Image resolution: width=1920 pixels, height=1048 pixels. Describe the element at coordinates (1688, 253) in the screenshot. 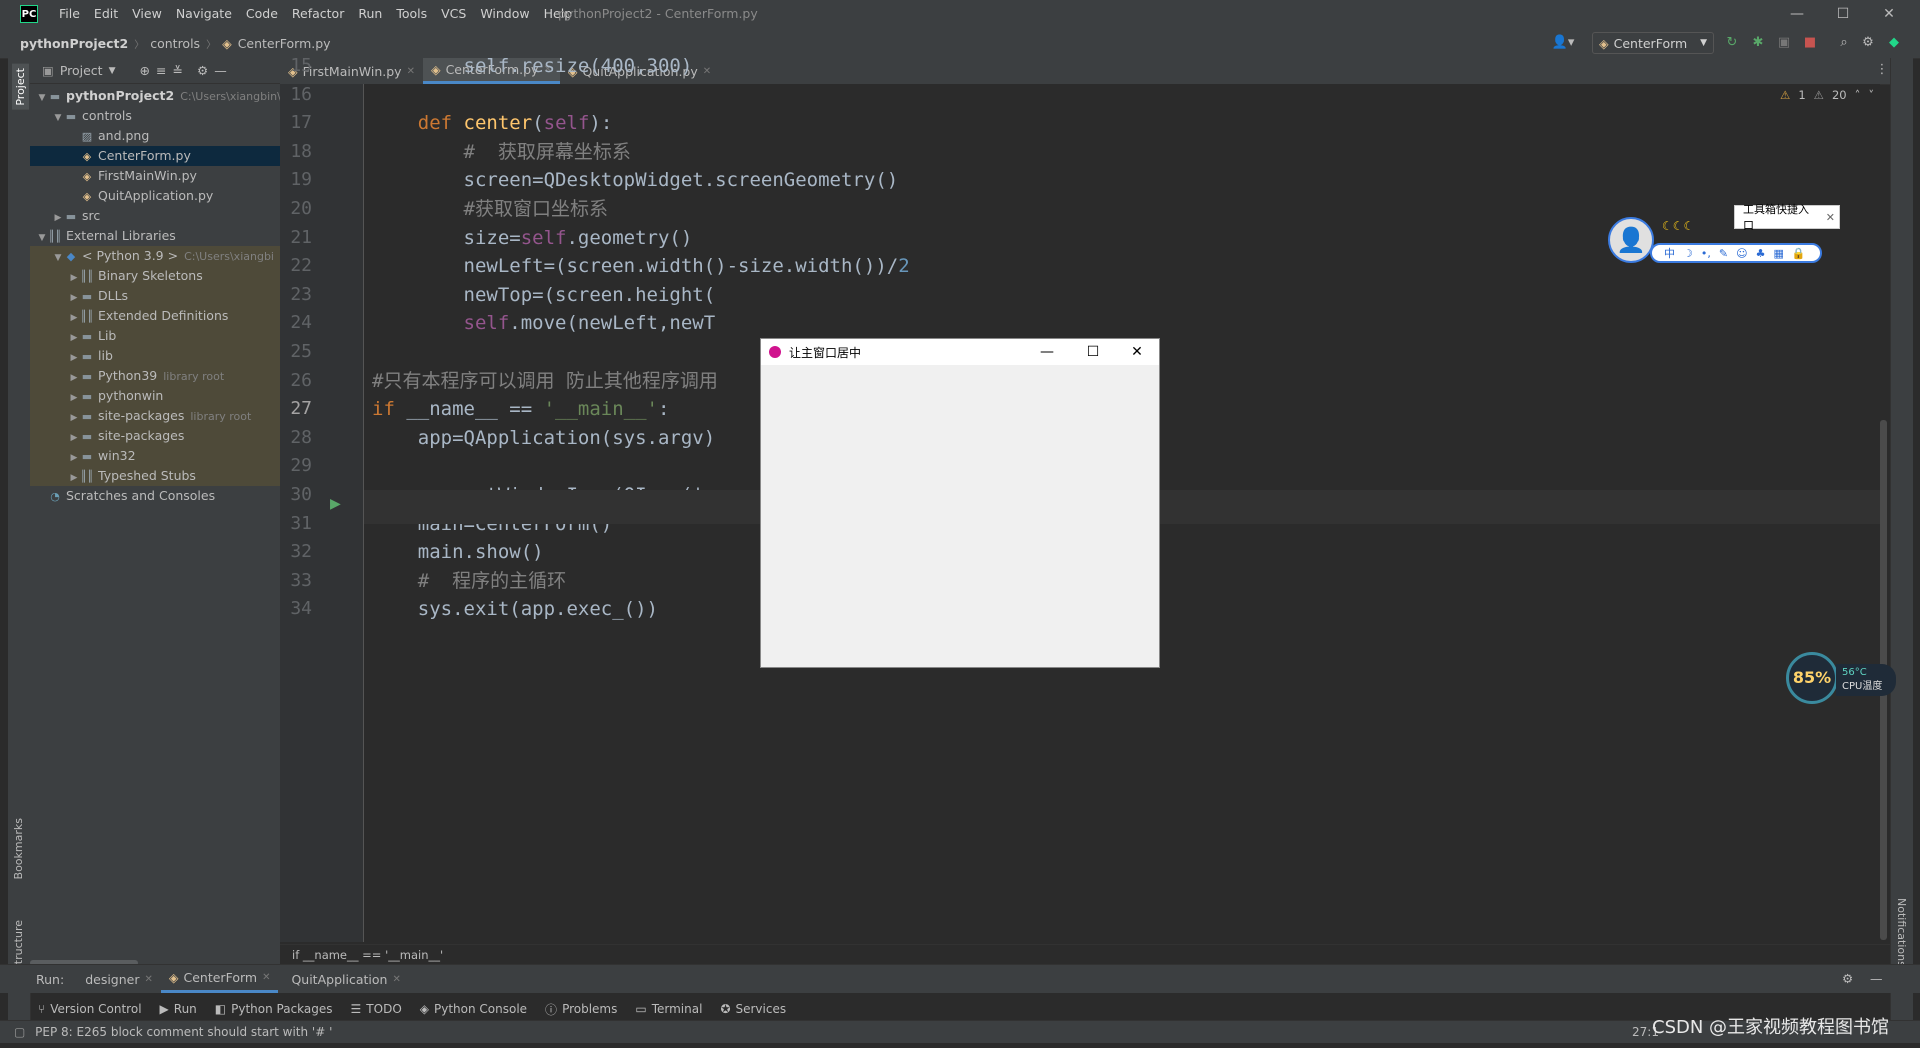

I see `moon-icon: ☽` at that location.